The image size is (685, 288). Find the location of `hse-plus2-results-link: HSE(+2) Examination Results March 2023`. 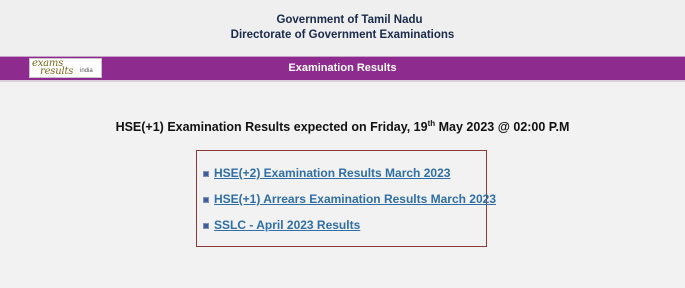

hse-plus2-results-link: HSE(+2) Examination Results March 2023 is located at coordinates (332, 173).